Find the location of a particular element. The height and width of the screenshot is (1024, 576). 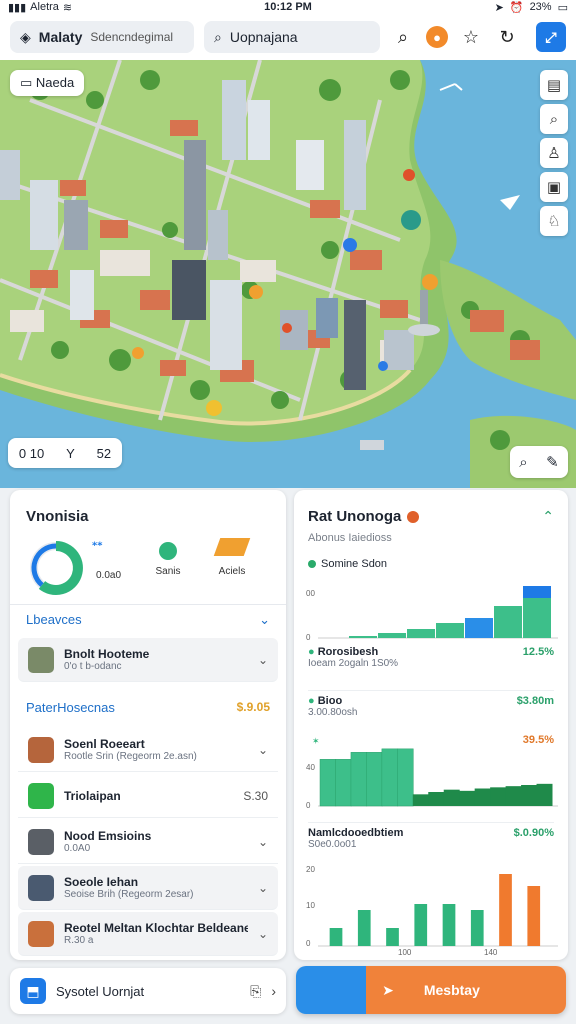

stats-subtitle: Abonus Iaiedioss is located at coordinates (350, 538).